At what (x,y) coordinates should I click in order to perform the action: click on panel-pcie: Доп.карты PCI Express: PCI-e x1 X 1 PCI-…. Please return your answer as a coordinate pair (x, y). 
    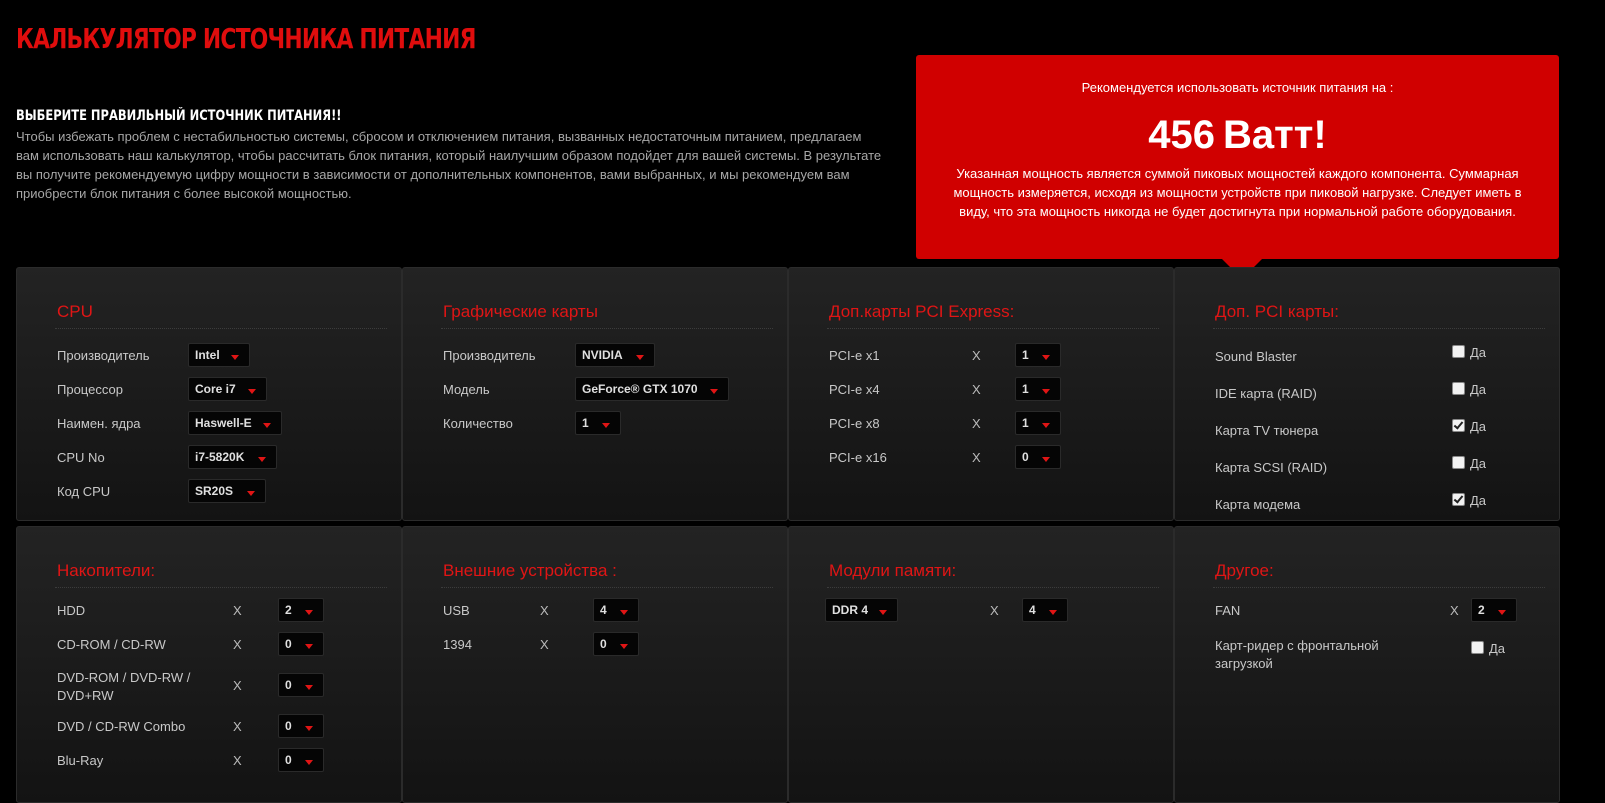
    Looking at the image, I should click on (981, 394).